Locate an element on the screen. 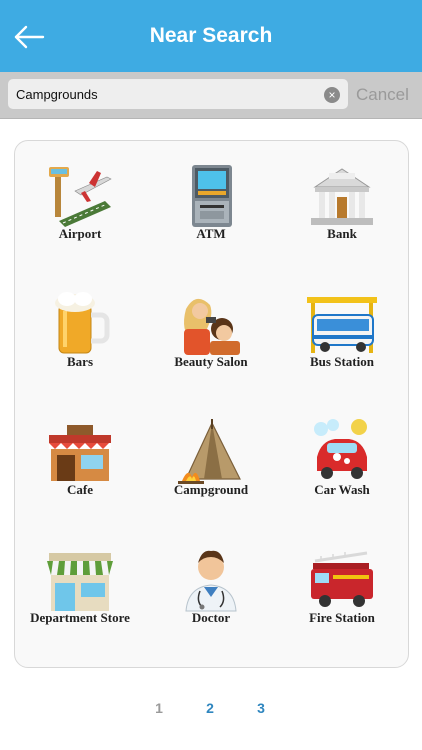 Image resolution: width=422 pixels, height=750 pixels. category-label: Airport is located at coordinates (80, 233).